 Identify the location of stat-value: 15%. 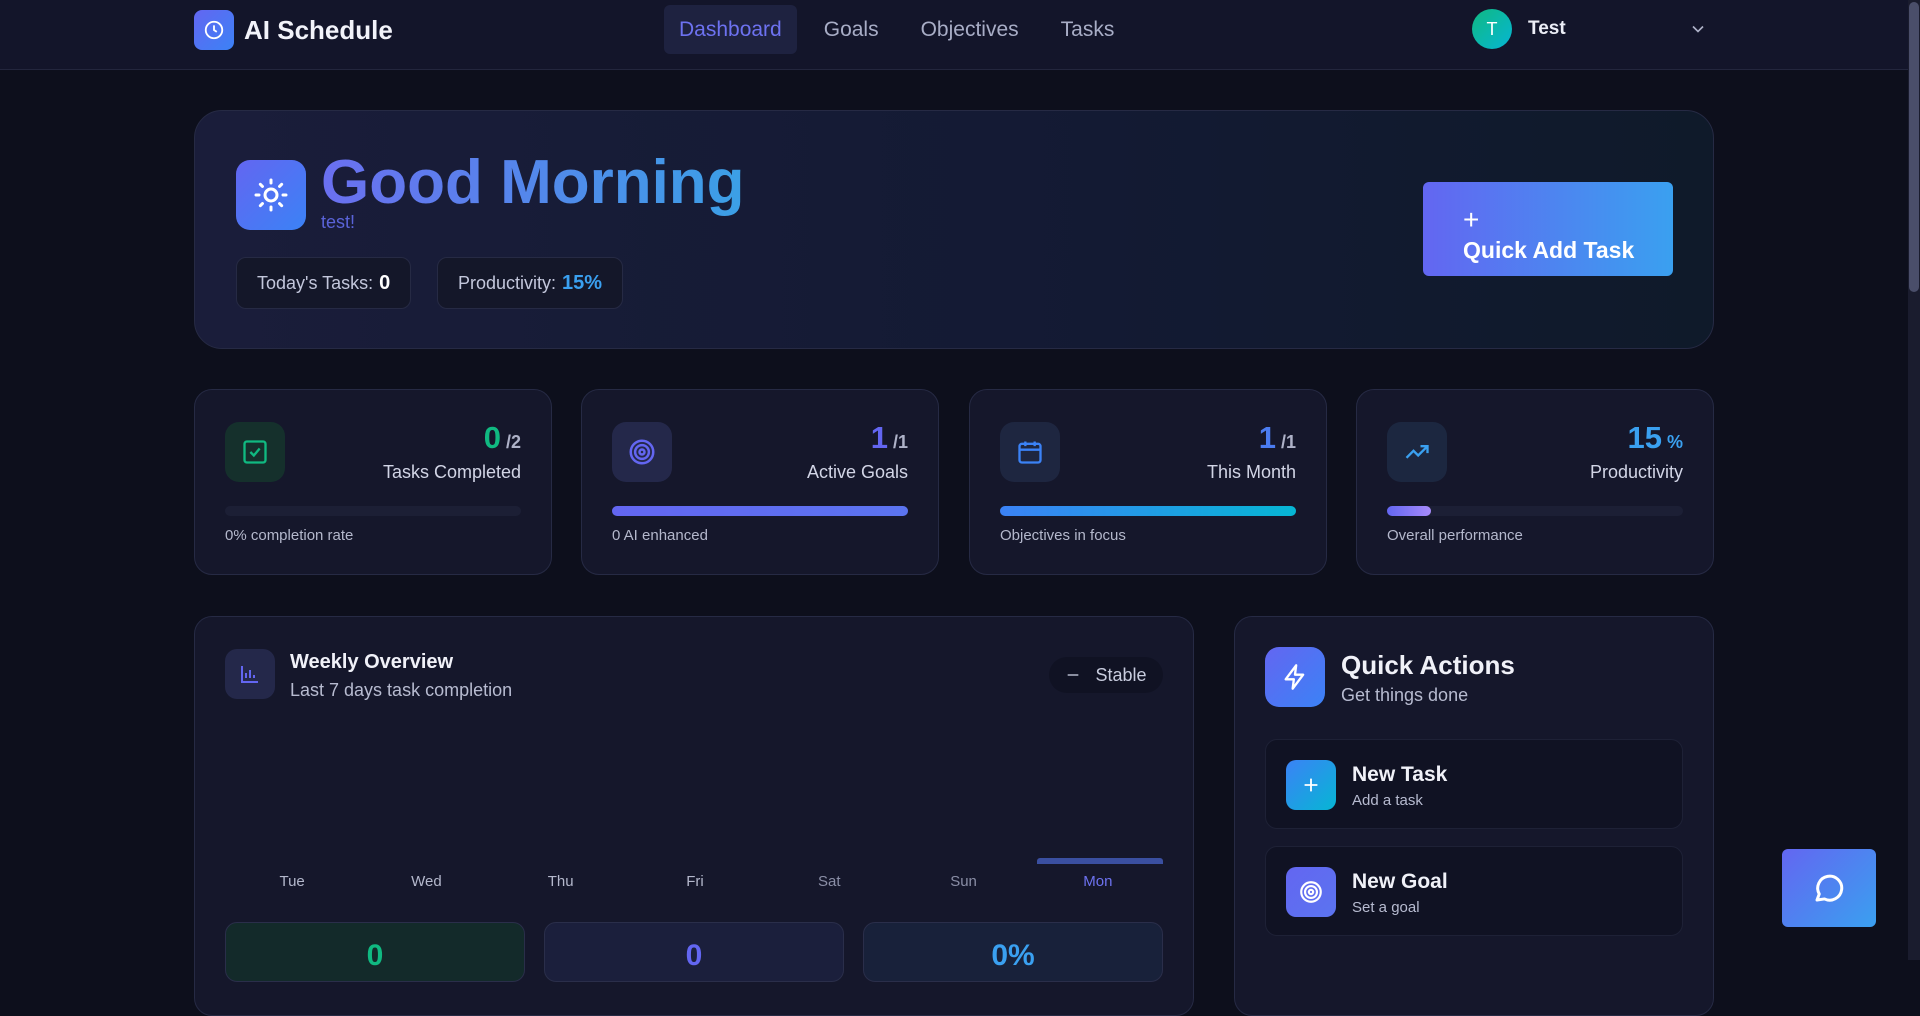
(1655, 437).